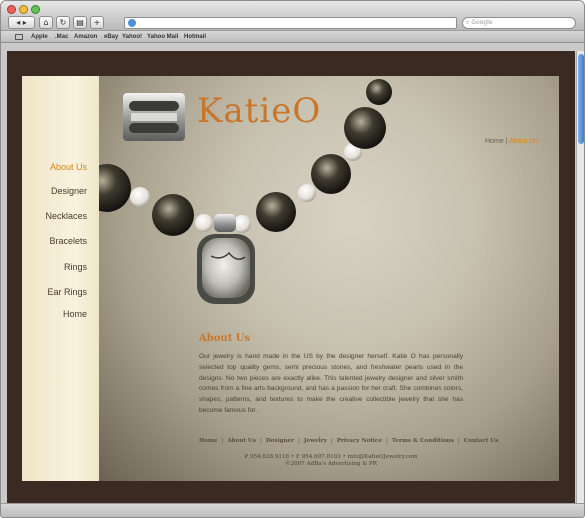 The height and width of the screenshot is (518, 585). What do you see at coordinates (581, 99) in the screenshot?
I see `scrollbar-thumb` at bounding box center [581, 99].